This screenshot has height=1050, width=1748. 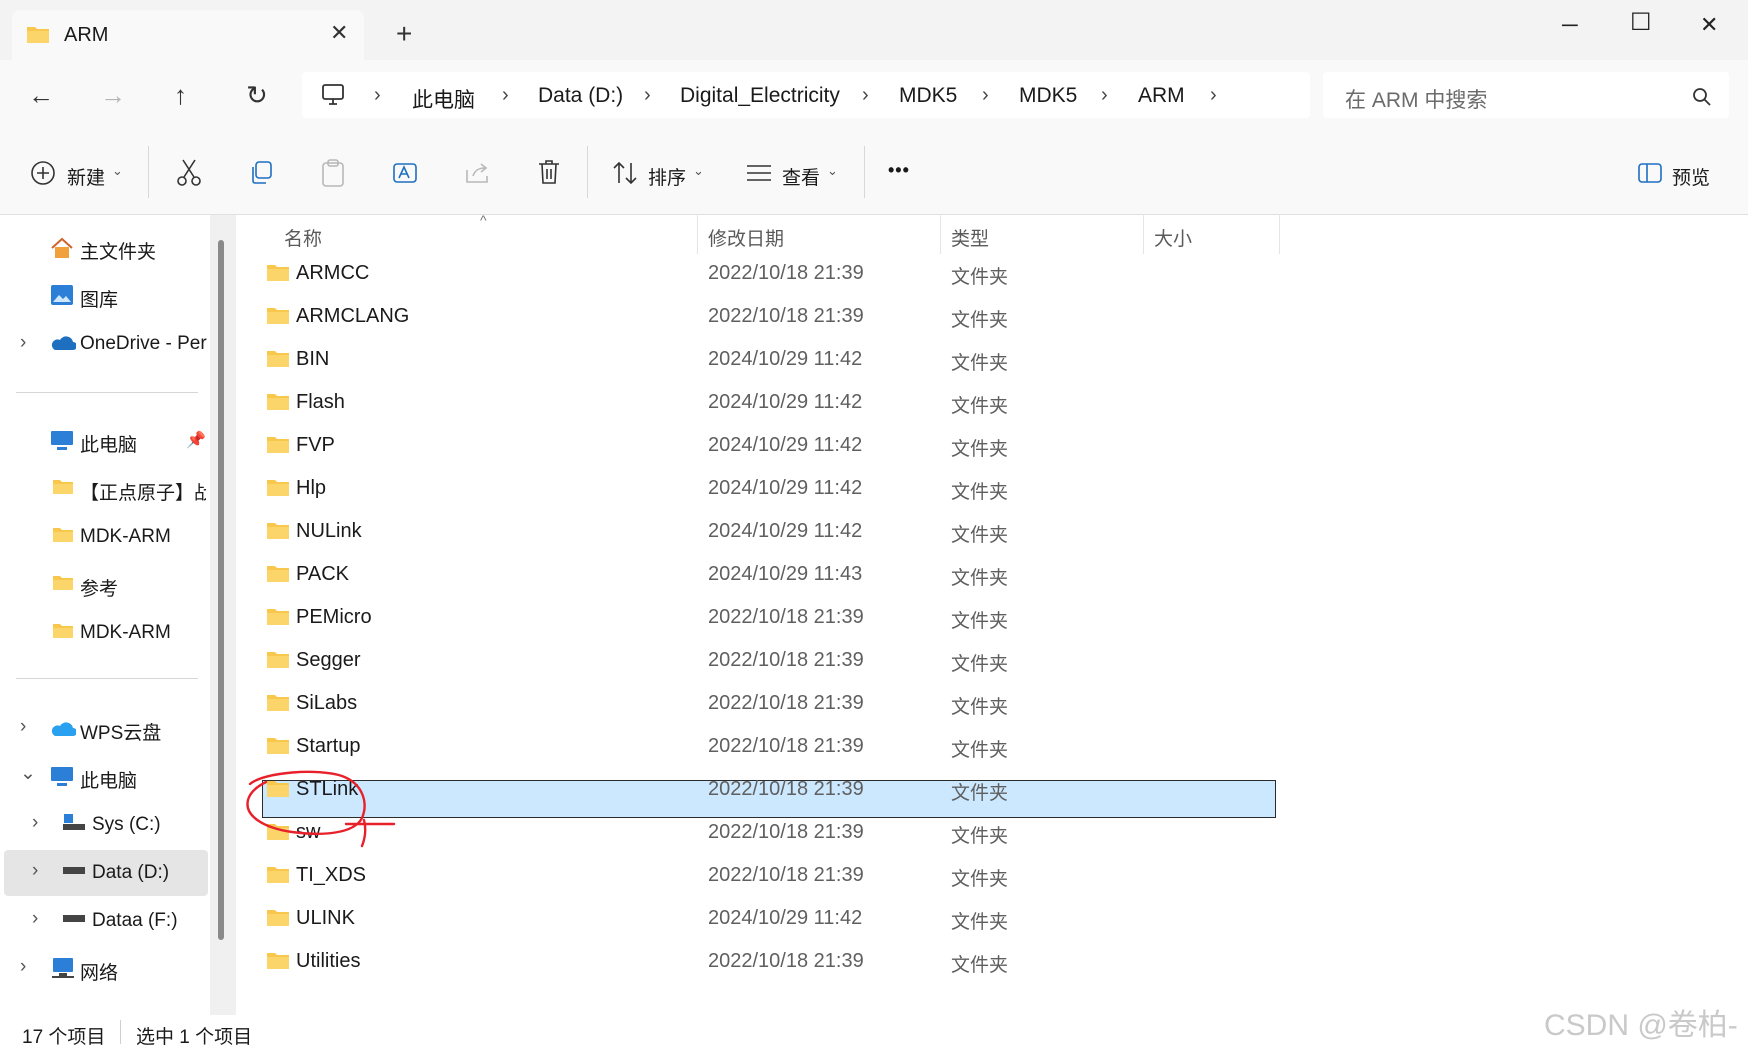 I want to click on sidebar-item-data-d: Data (D:), so click(x=130, y=873).